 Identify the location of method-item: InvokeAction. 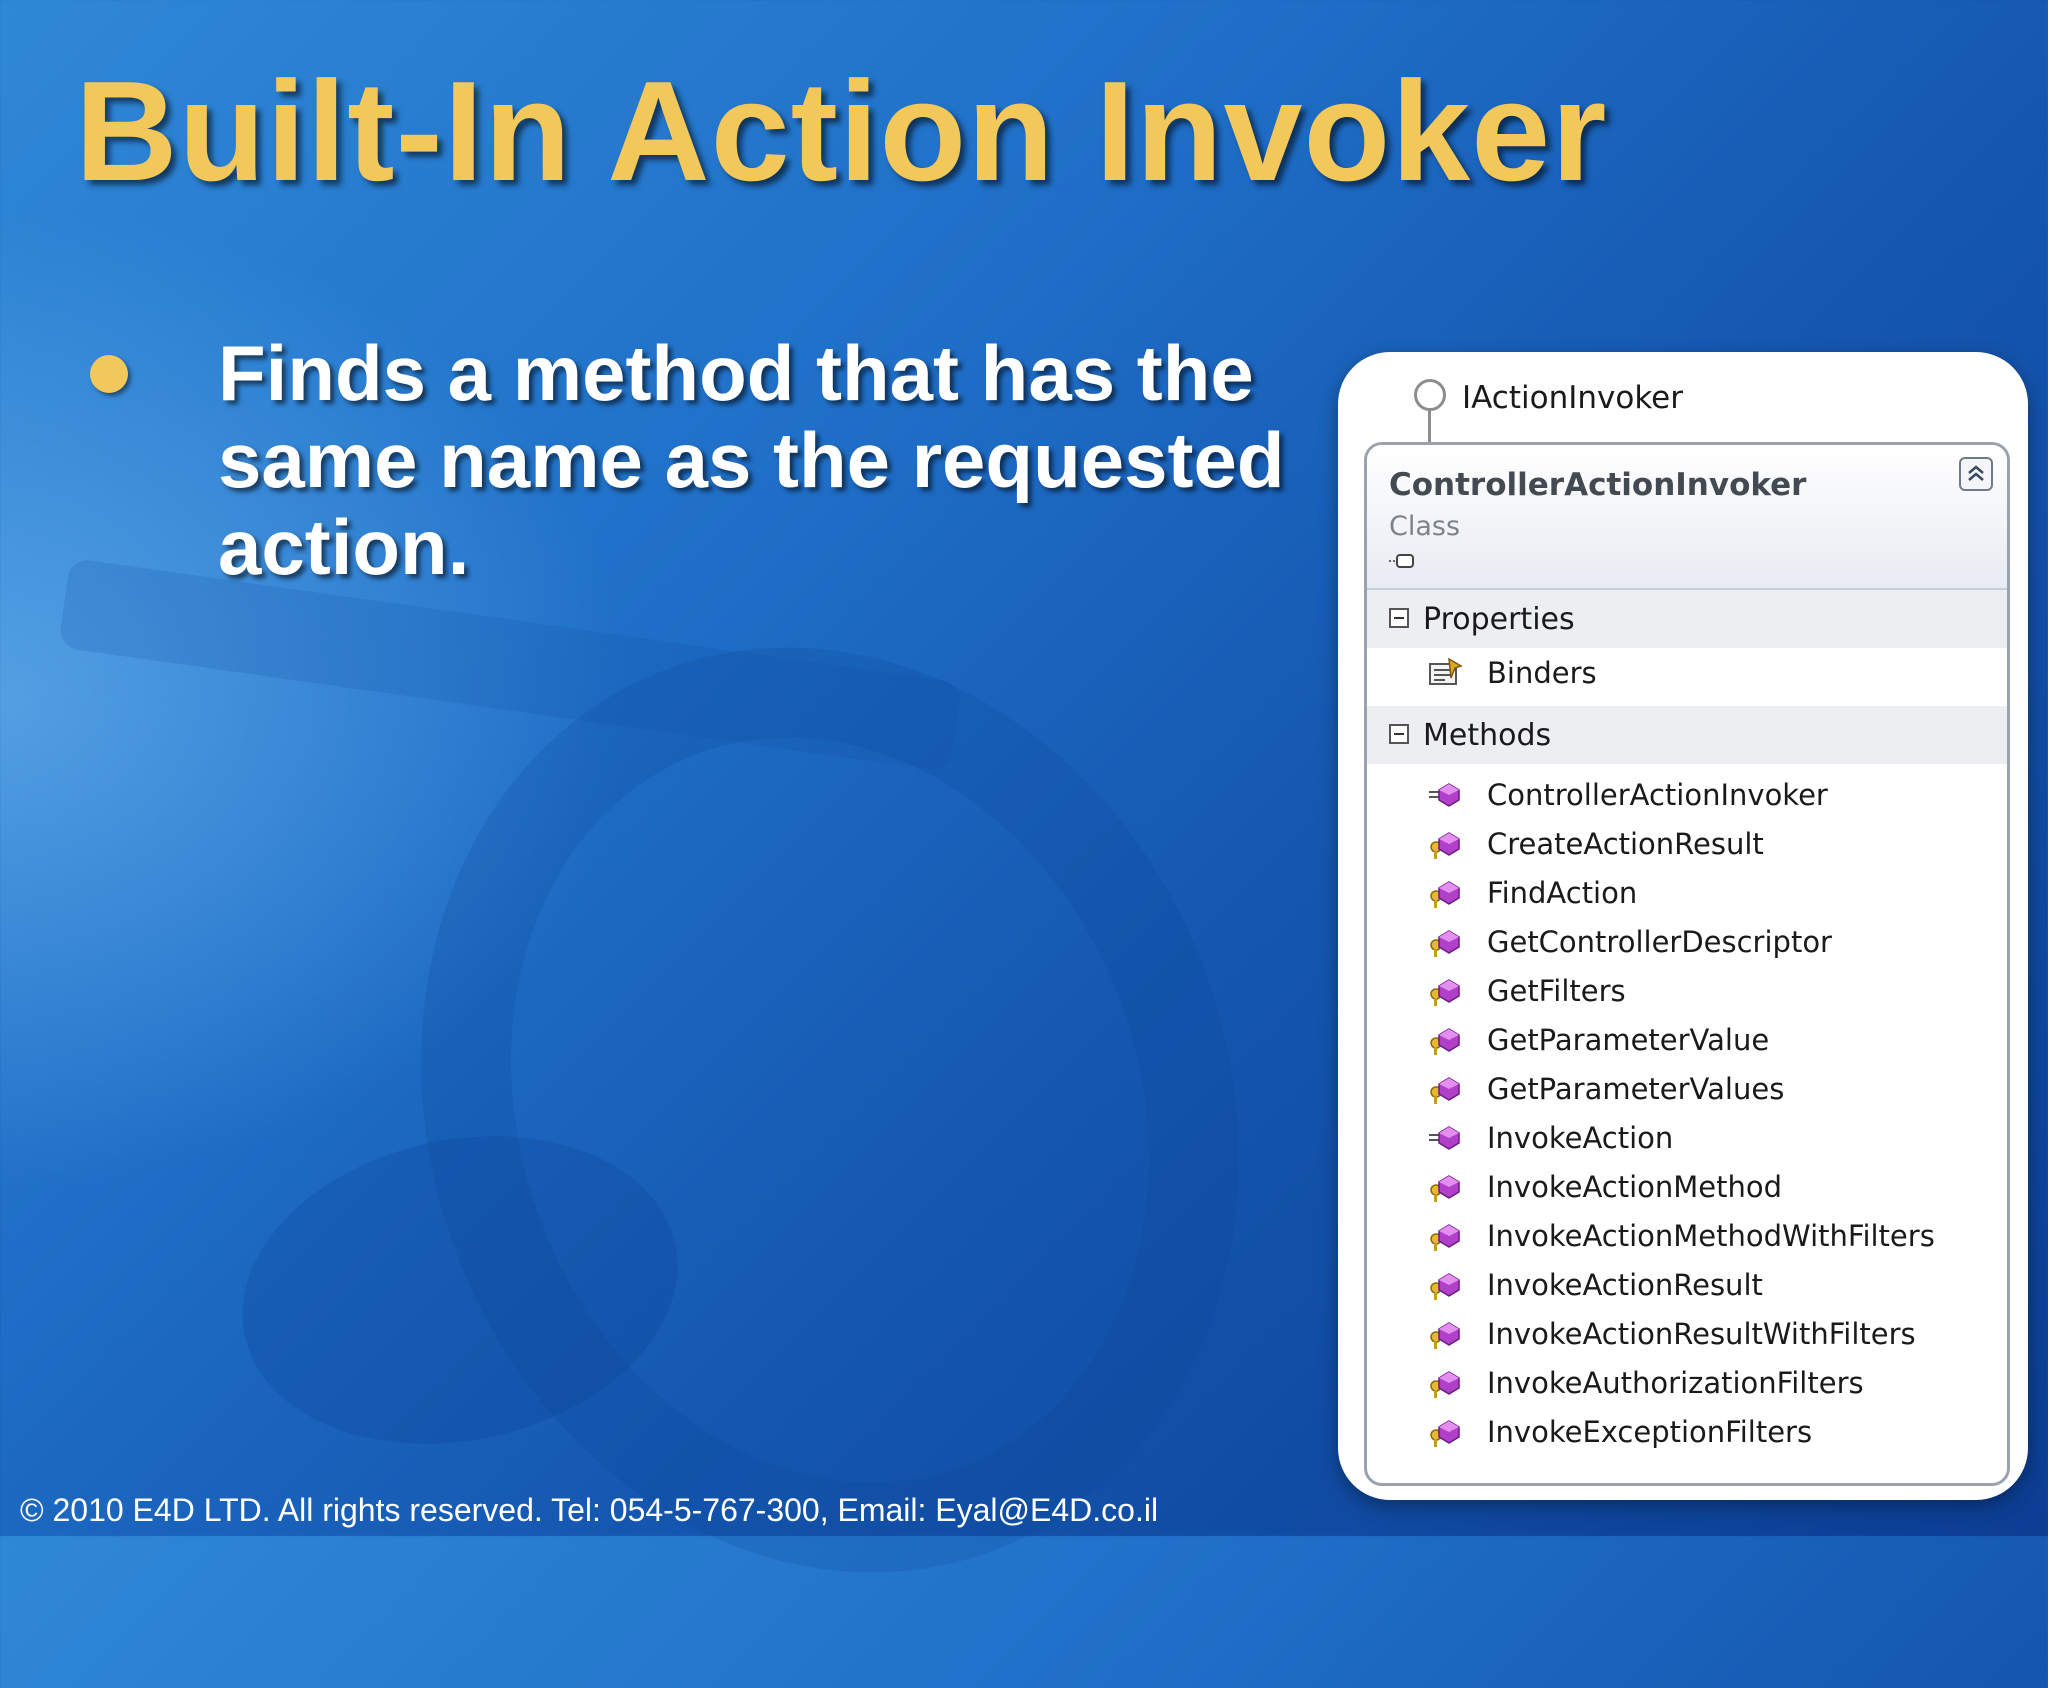
(1687, 1137).